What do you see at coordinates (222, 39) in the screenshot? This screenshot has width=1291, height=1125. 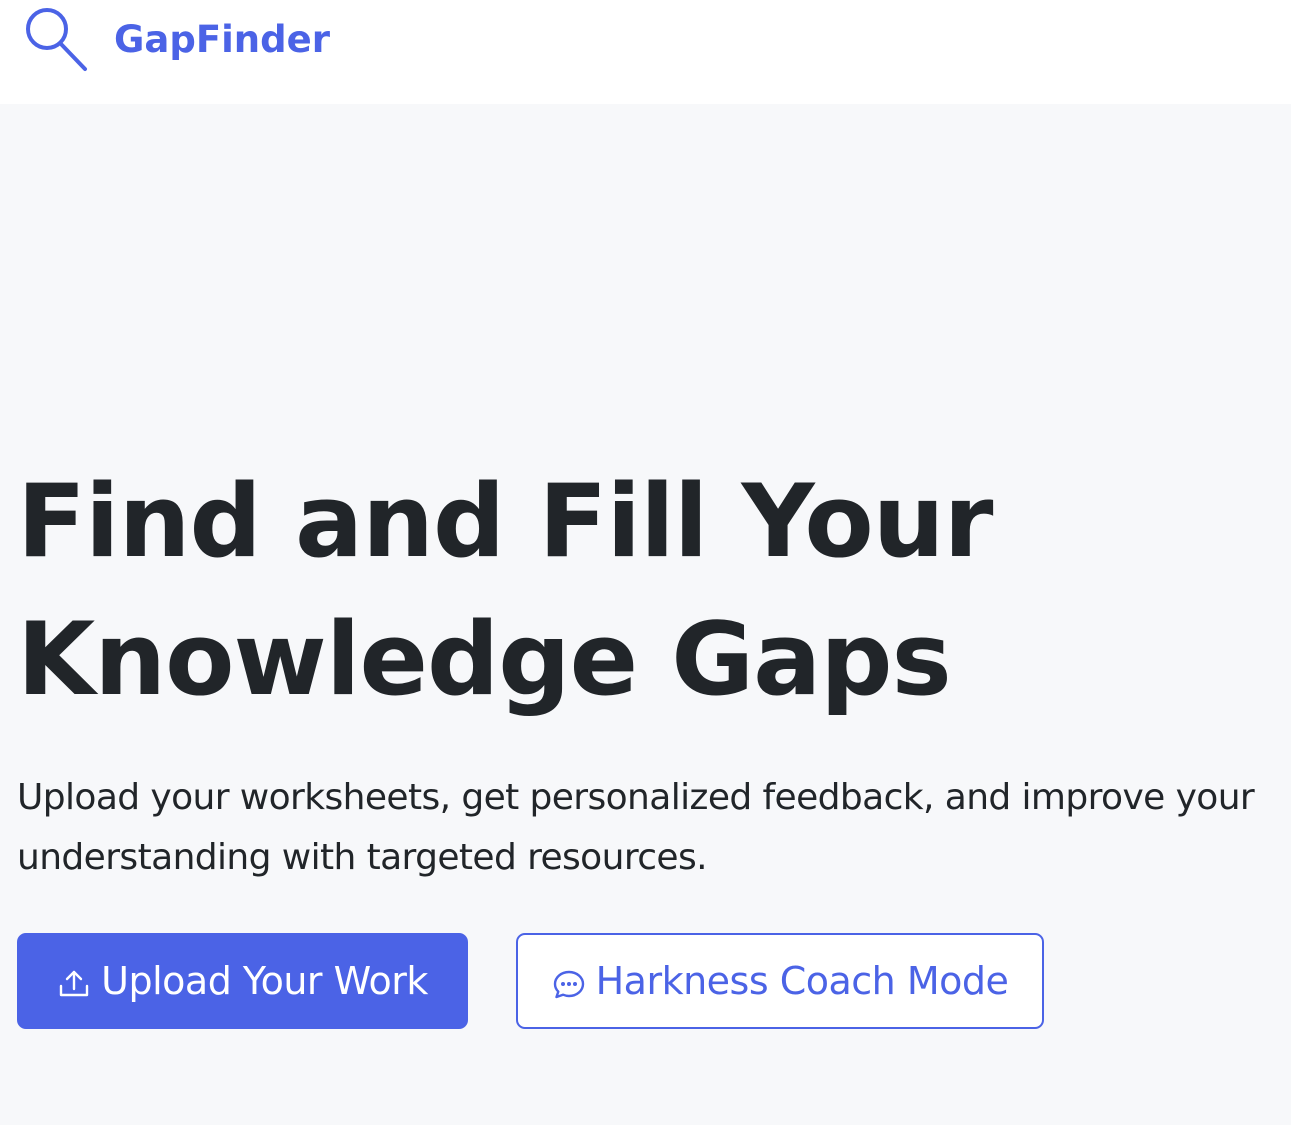 I see `brand-name: GapFinder` at bounding box center [222, 39].